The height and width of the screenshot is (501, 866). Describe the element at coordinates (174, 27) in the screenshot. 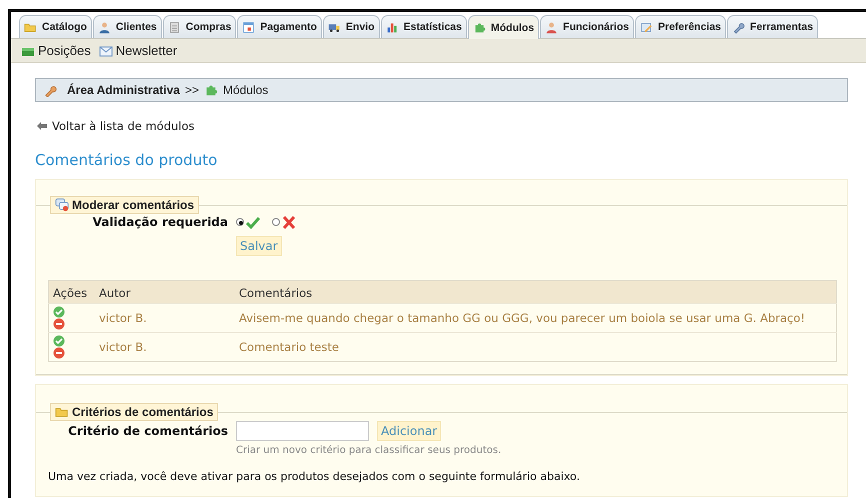

I see `document-icon` at that location.